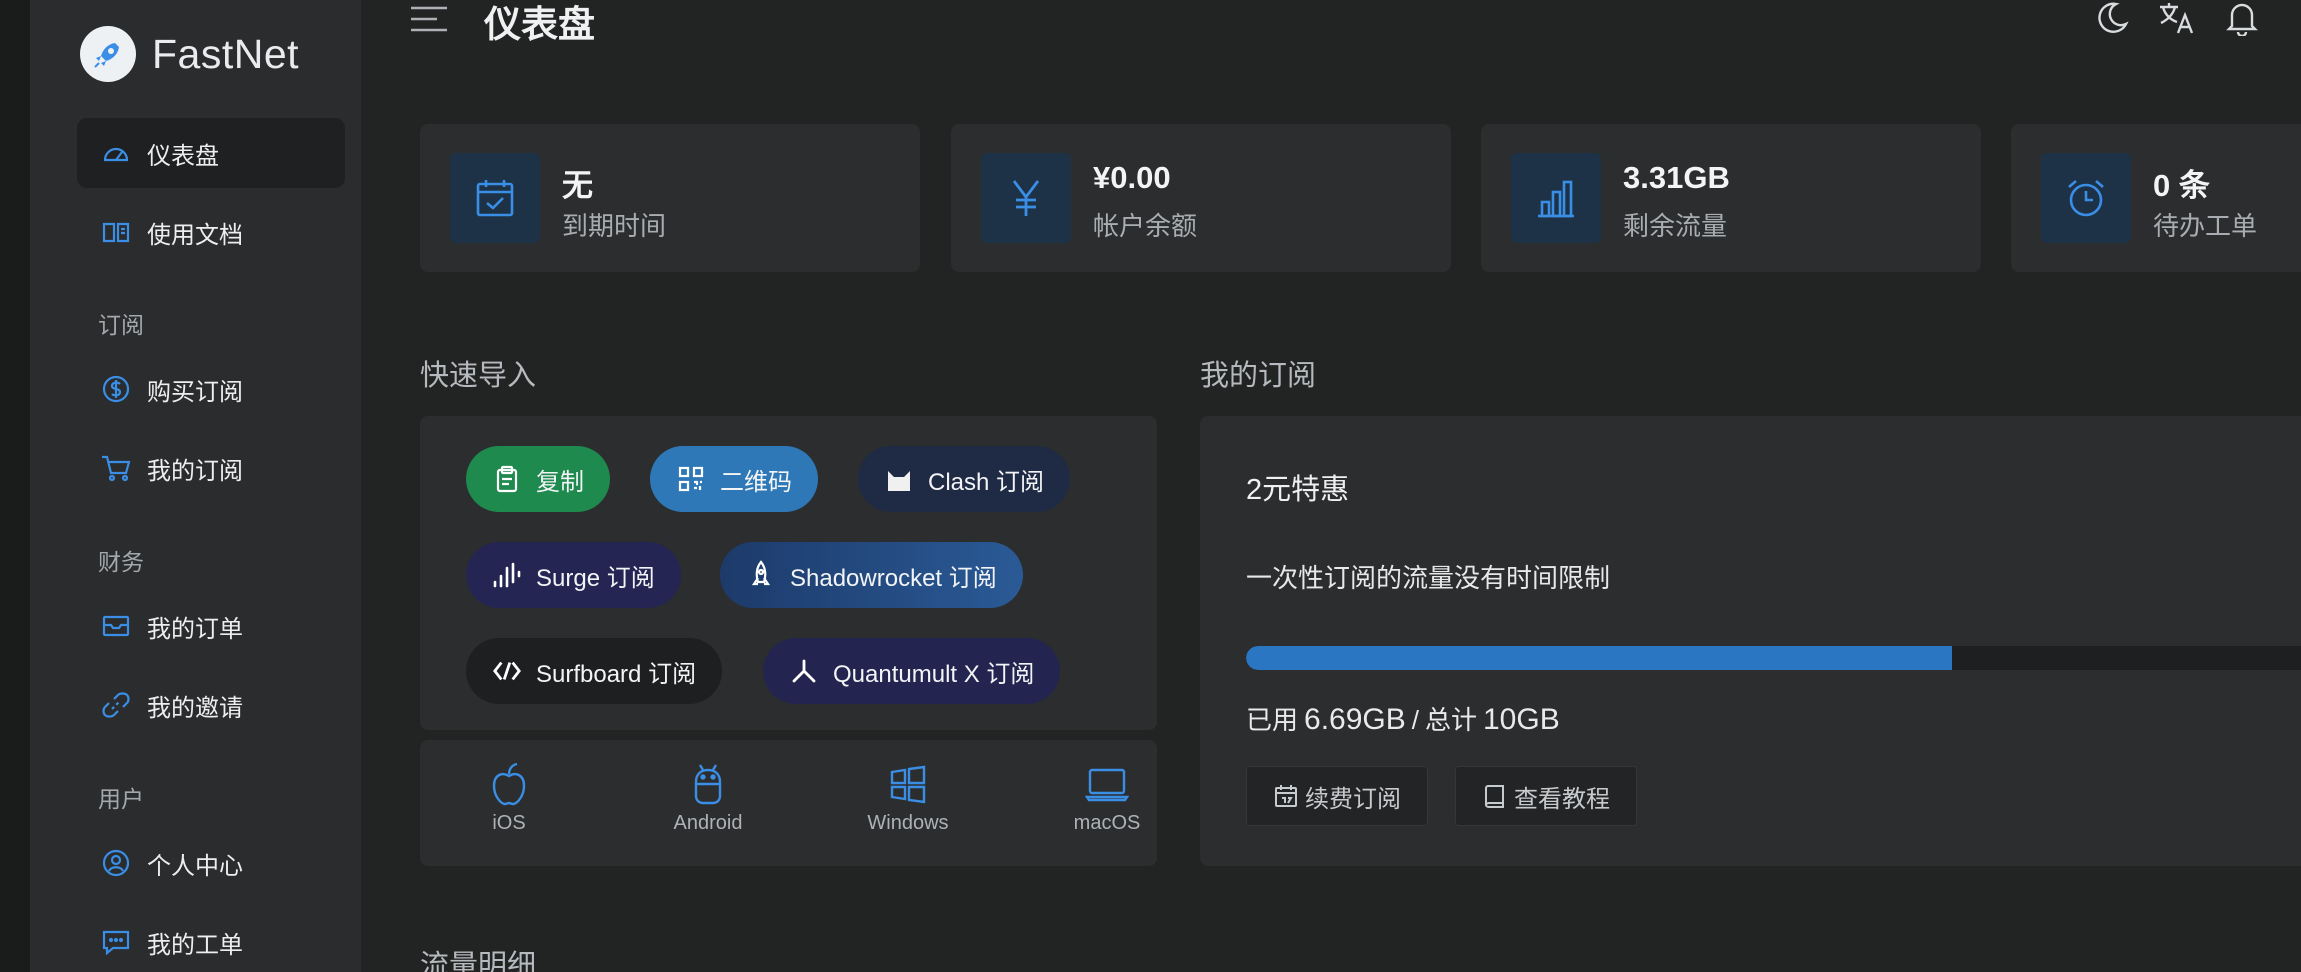  What do you see at coordinates (1562, 799) in the screenshot?
I see `tutorial-label: 查看教程` at bounding box center [1562, 799].